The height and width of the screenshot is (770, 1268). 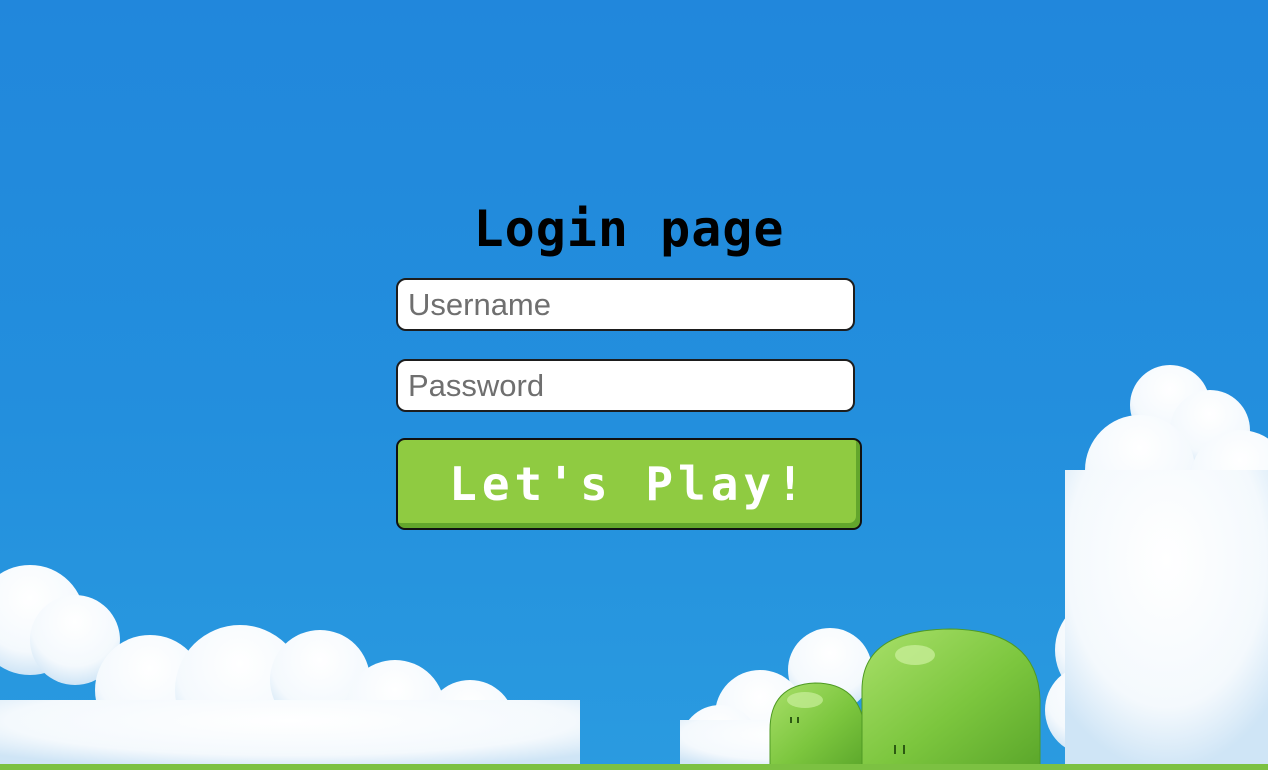 What do you see at coordinates (625, 304) in the screenshot?
I see `username-input` at bounding box center [625, 304].